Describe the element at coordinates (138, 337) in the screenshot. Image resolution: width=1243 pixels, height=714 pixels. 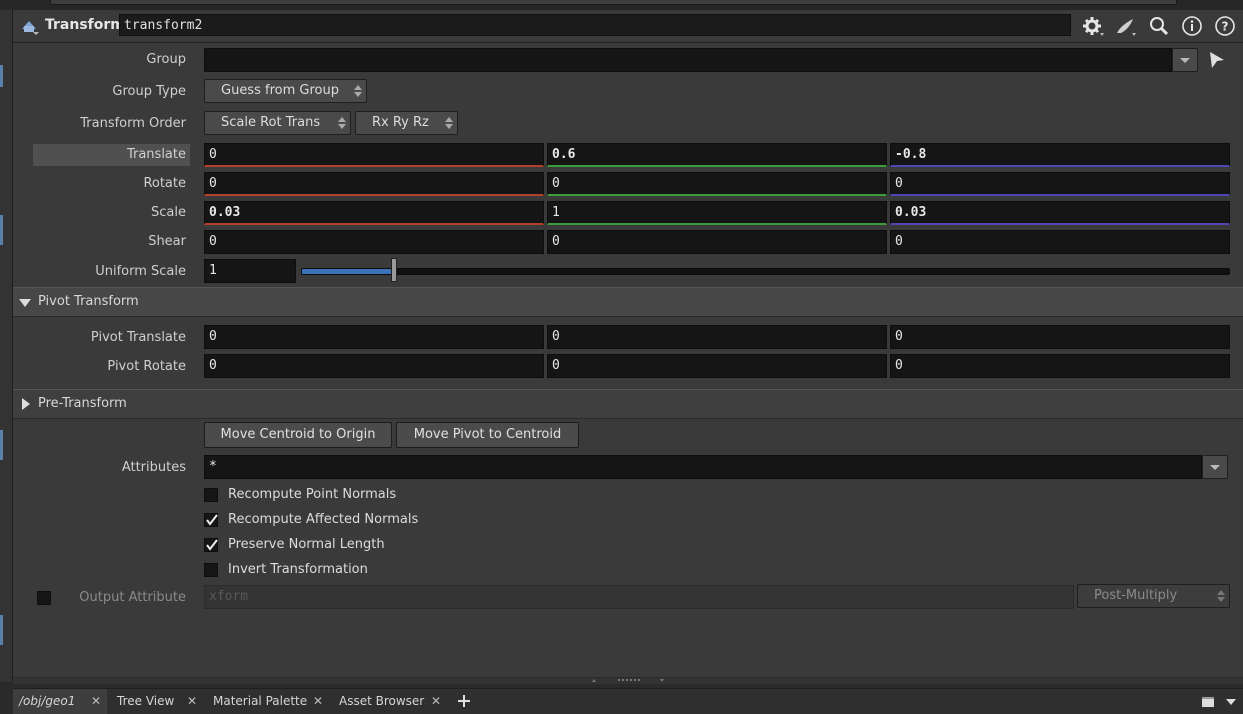
I see `pivot-translate-label: Pivot Translate` at that location.